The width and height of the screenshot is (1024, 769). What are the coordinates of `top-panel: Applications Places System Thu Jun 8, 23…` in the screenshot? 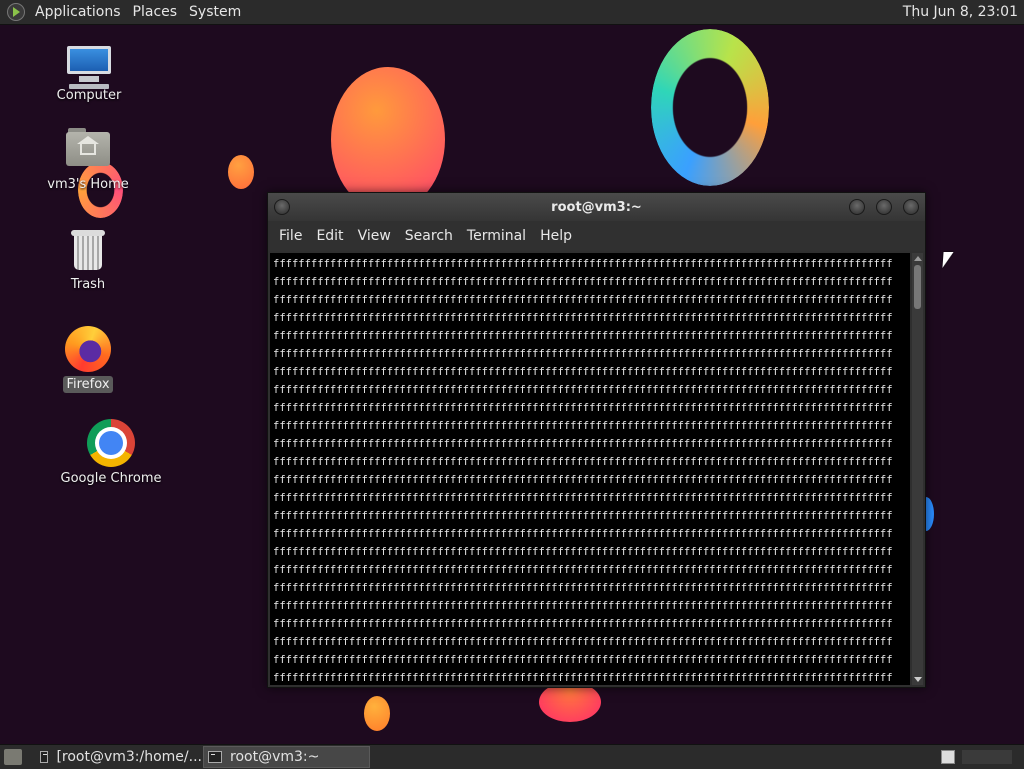 It's located at (512, 12).